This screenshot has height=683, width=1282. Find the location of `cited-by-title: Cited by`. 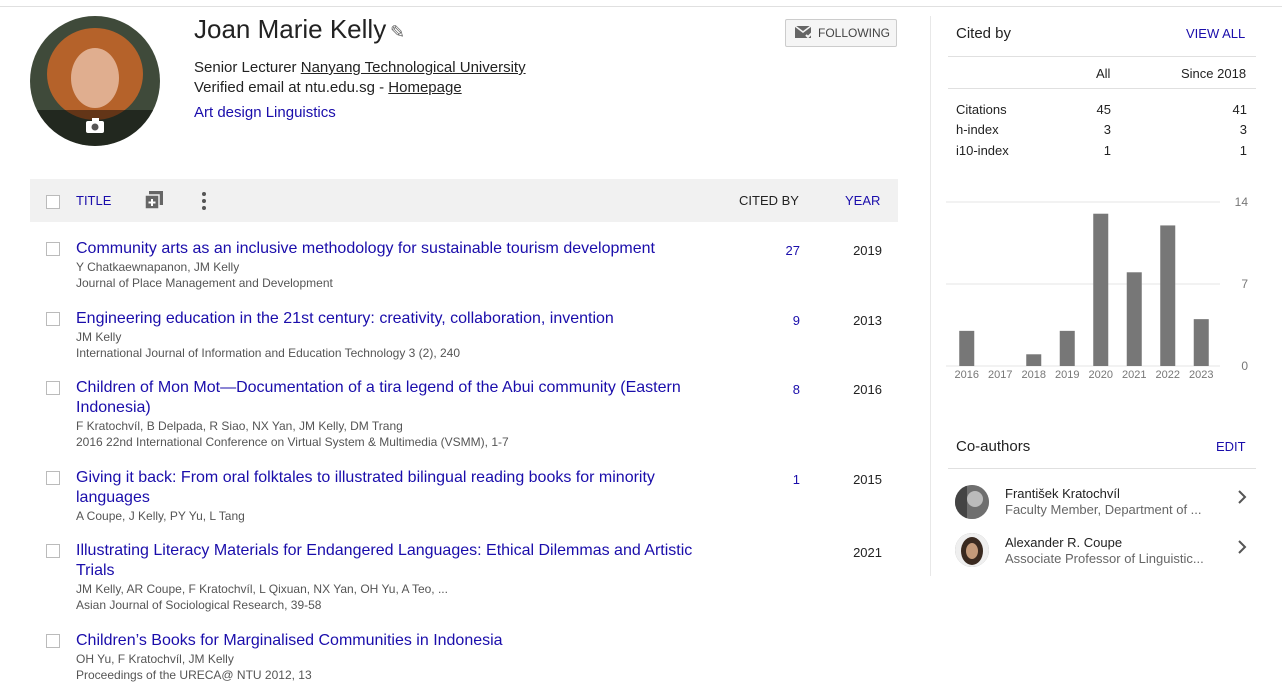

cited-by-title: Cited by is located at coordinates (984, 33).